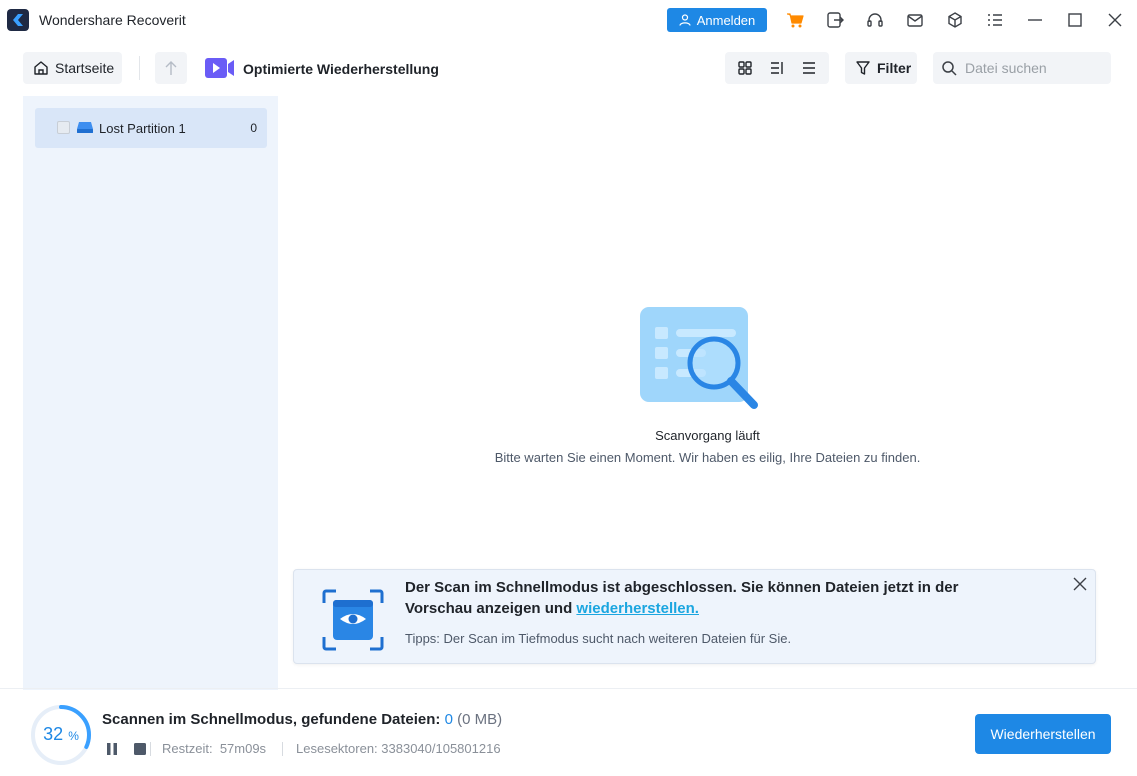  What do you see at coordinates (955, 20) in the screenshot?
I see `cube-icon` at bounding box center [955, 20].